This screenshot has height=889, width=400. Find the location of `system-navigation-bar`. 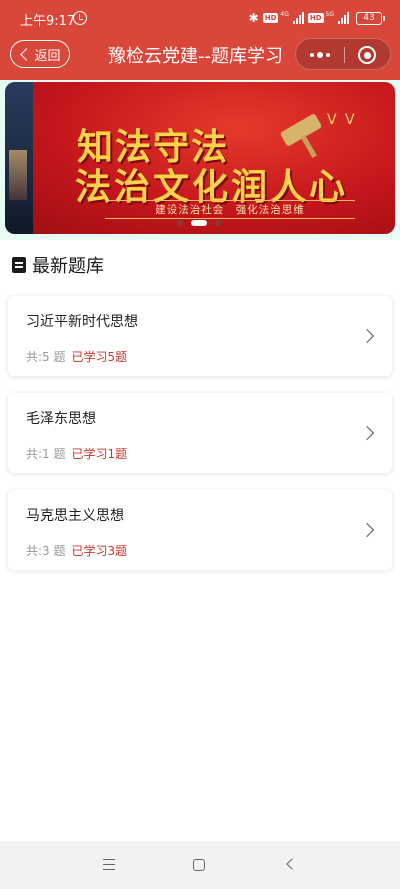

system-navigation-bar is located at coordinates (200, 865).